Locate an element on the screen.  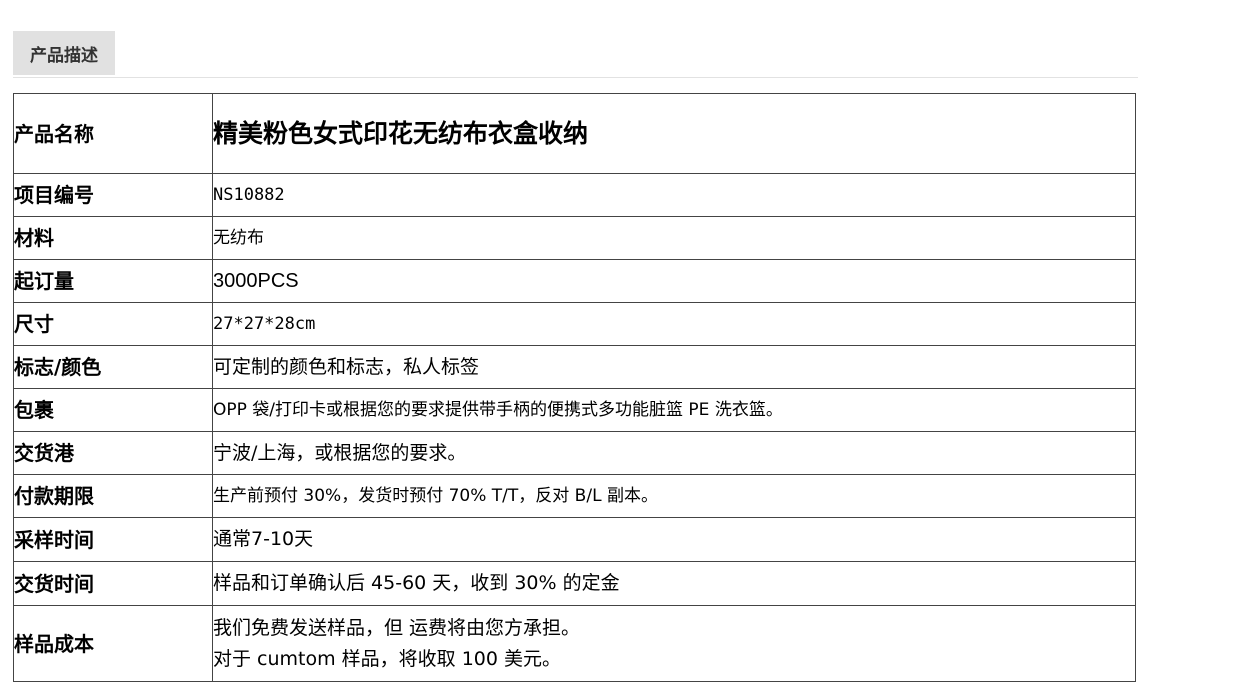
row-key: 付款期限 is located at coordinates (113, 496).